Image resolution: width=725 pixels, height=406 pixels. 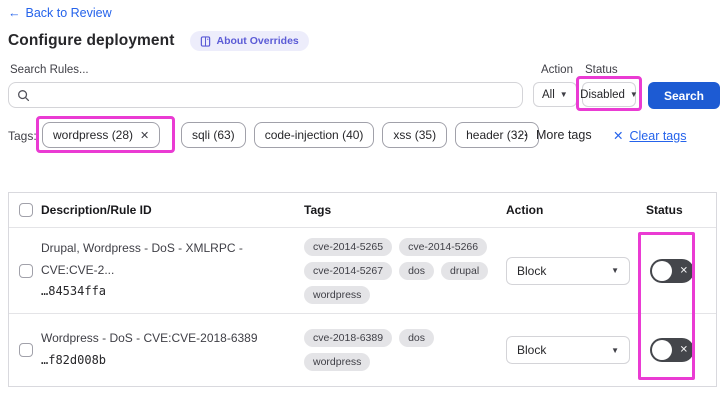 What do you see at coordinates (318, 210) in the screenshot?
I see `column-header-tags: Tags` at bounding box center [318, 210].